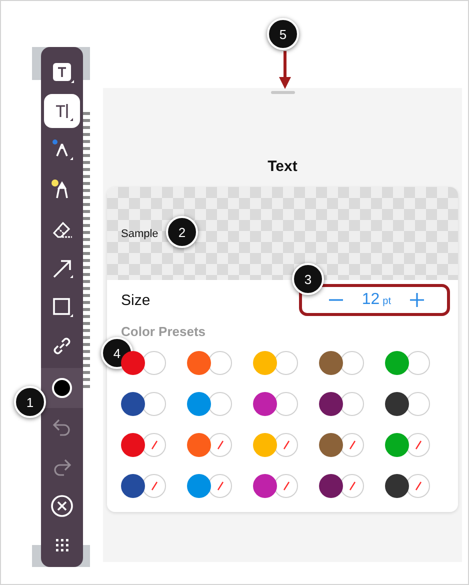  What do you see at coordinates (62, 307) in the screenshot?
I see `square-icon` at bounding box center [62, 307].